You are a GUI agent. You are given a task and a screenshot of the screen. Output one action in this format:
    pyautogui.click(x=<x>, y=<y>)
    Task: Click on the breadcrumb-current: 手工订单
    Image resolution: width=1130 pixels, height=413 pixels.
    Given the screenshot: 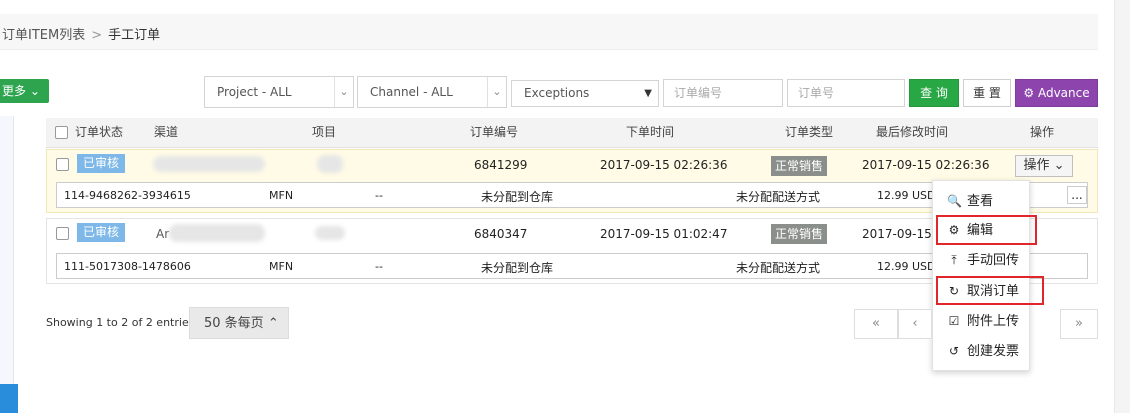 What is the action you would take?
    pyautogui.click(x=134, y=35)
    